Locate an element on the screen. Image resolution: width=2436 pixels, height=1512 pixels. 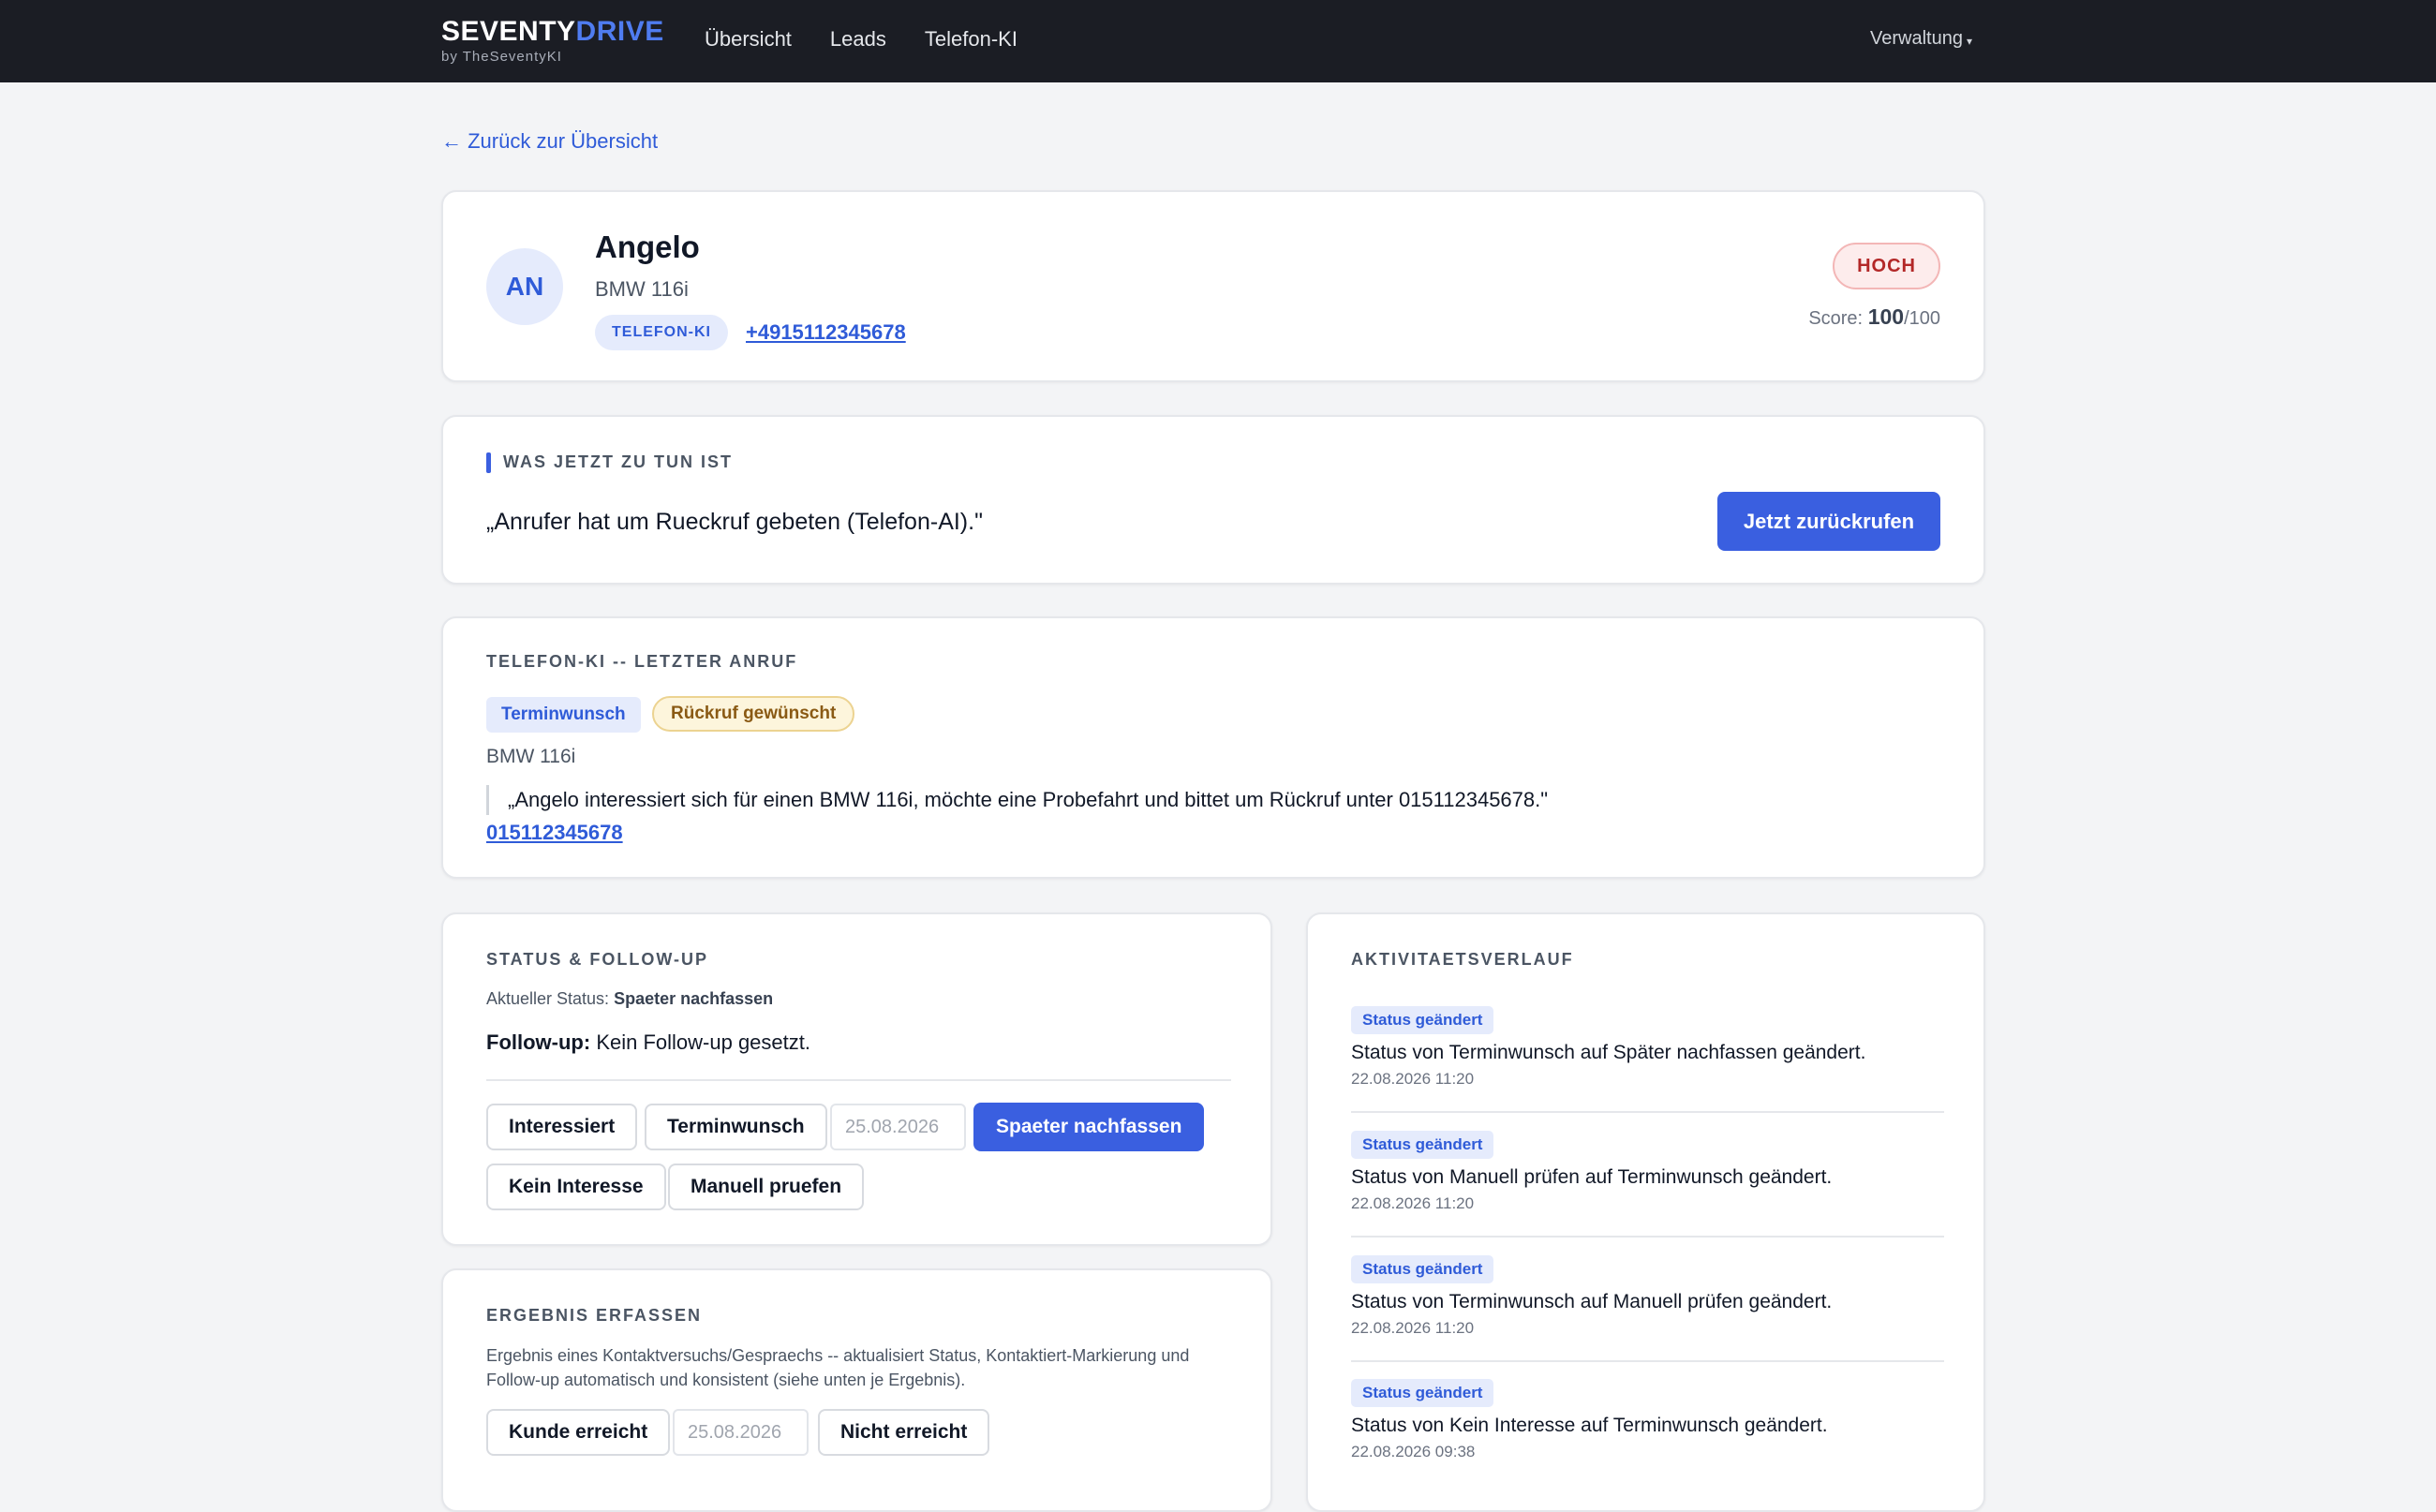
activity-time: 22.08.2026 09:38 is located at coordinates (1414, 1451).